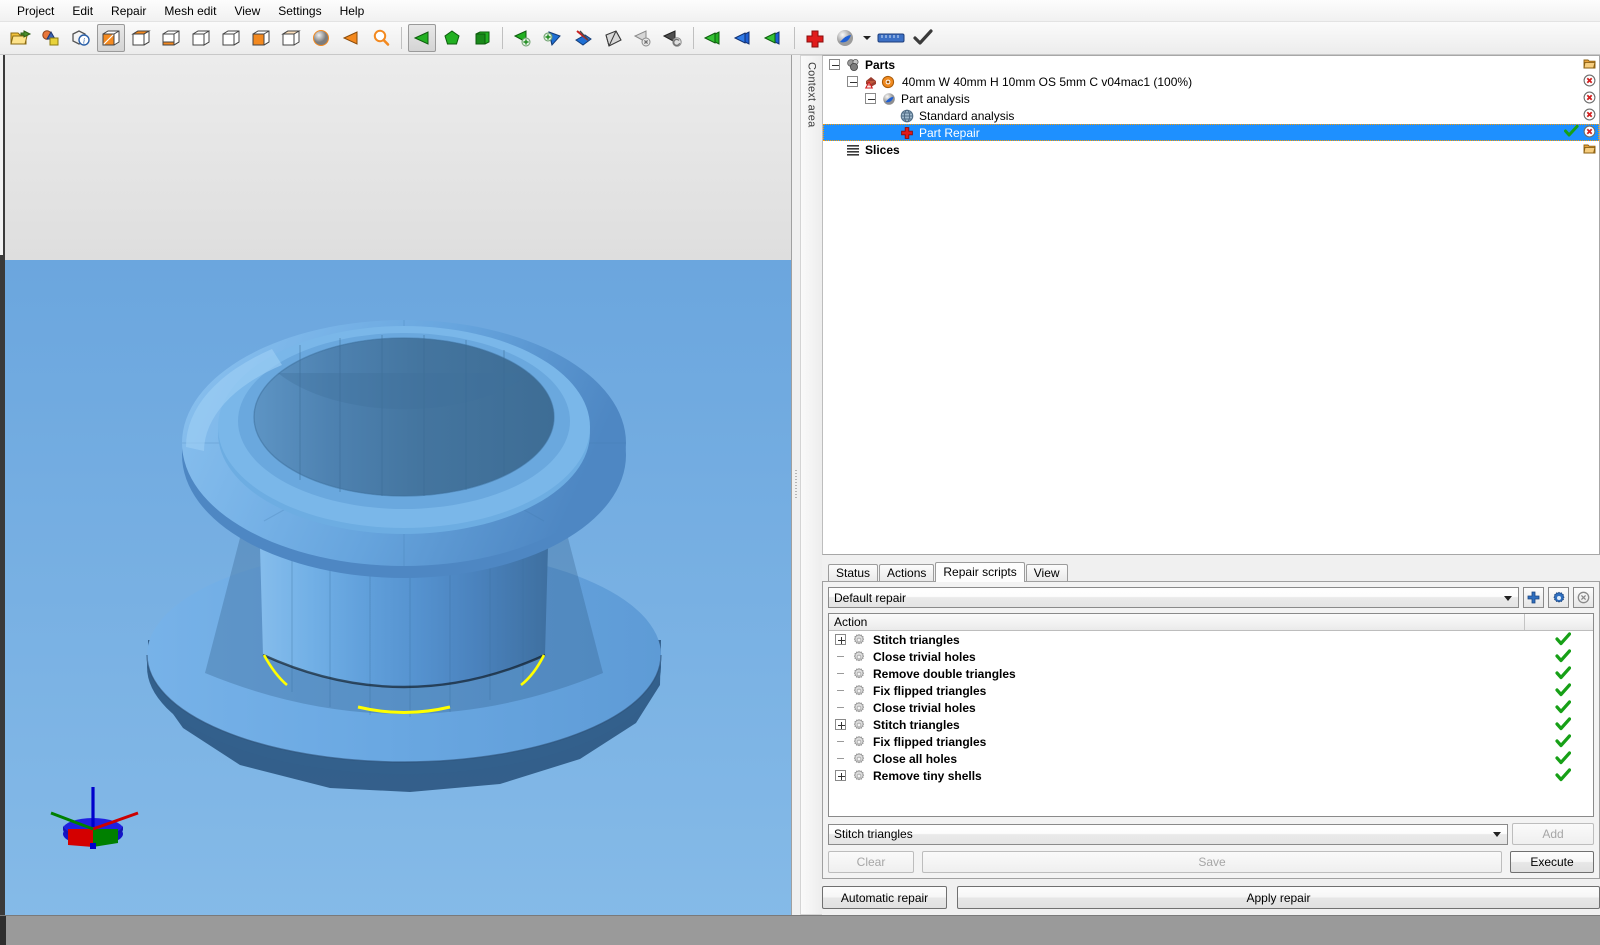 Image resolution: width=1600 pixels, height=945 pixels. I want to click on import-part-icon, so click(51, 38).